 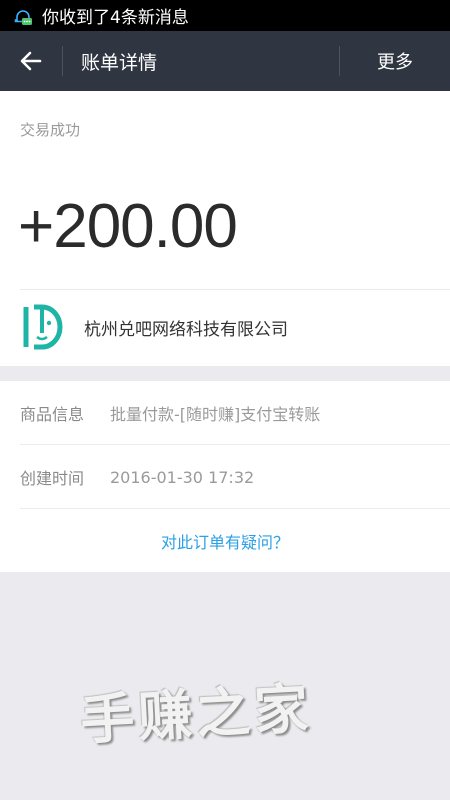 I want to click on bell-chat-icon, so click(x=23, y=16).